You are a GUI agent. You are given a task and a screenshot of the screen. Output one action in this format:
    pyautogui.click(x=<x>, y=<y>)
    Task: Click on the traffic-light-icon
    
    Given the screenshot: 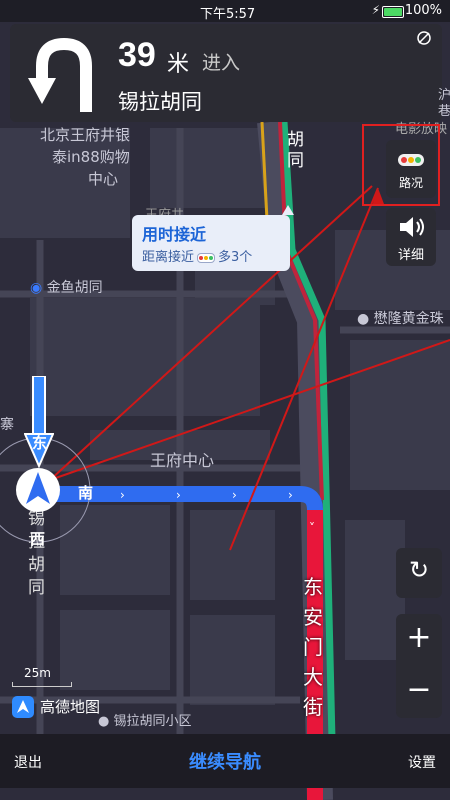 What is the action you would take?
    pyautogui.click(x=206, y=257)
    